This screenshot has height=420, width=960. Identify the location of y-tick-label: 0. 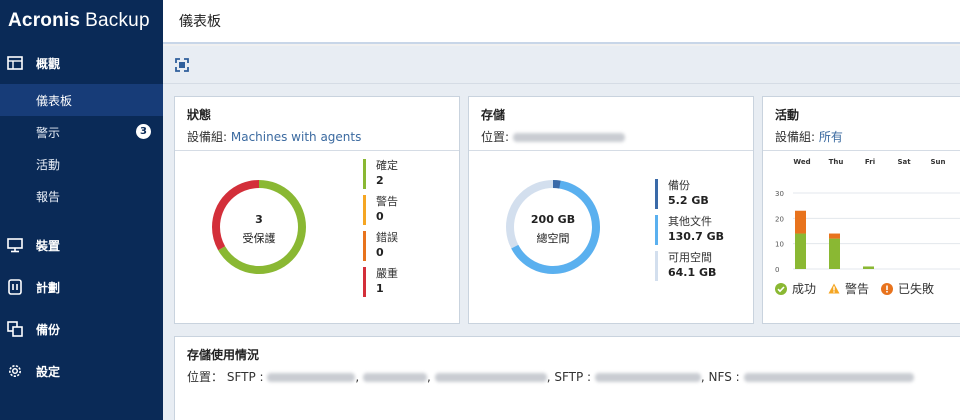
(777, 270).